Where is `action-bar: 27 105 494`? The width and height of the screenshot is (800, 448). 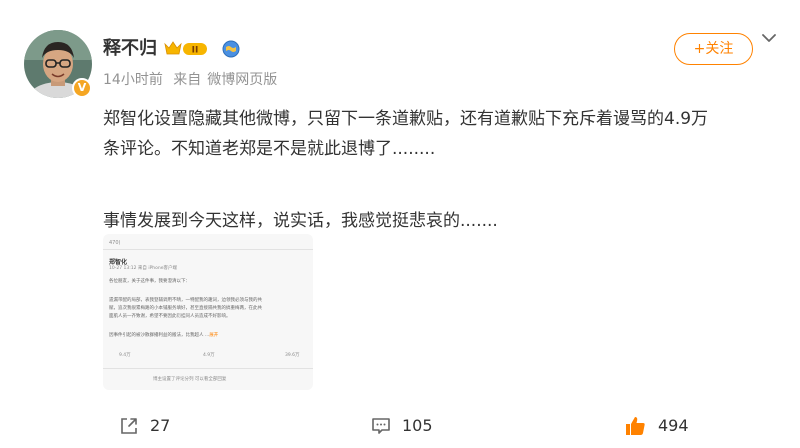
action-bar: 27 105 494 is located at coordinates (400, 426).